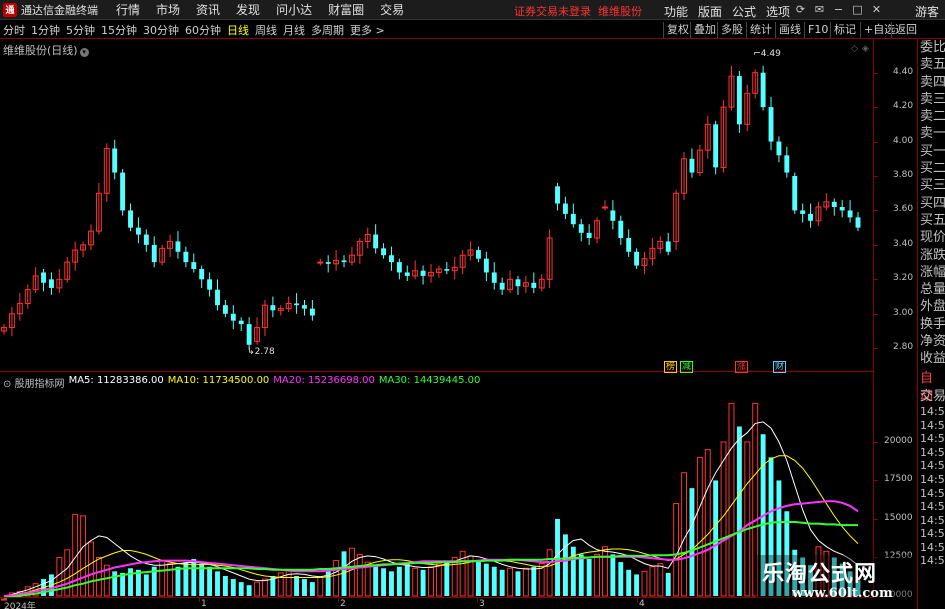 This screenshot has width=945, height=609. What do you see at coordinates (903, 278) in the screenshot?
I see `price-tick-label: 3.20` at bounding box center [903, 278].